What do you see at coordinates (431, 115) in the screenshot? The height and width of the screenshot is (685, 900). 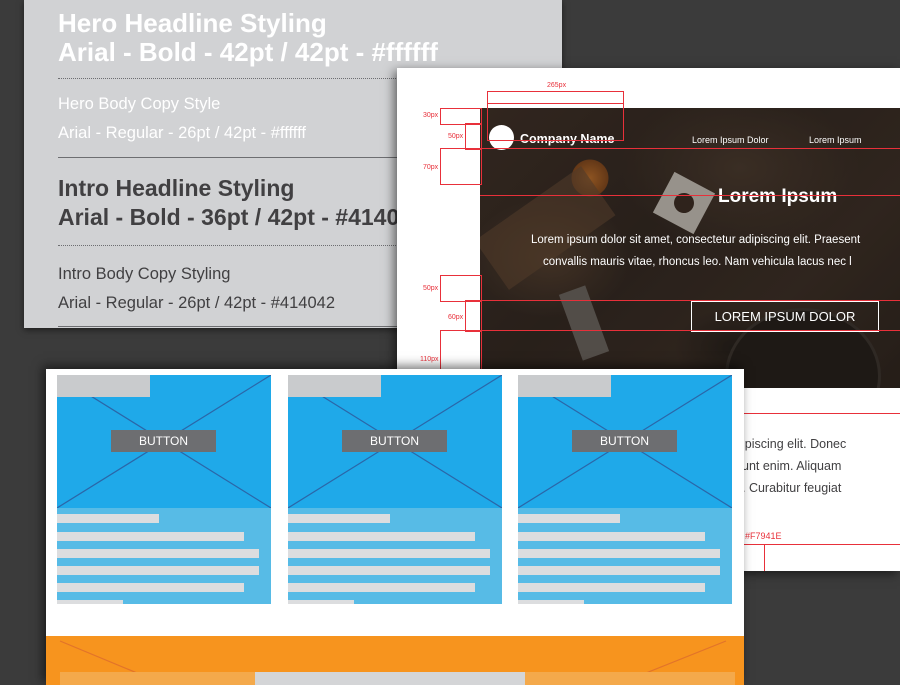 I see `spec-label: 30px` at bounding box center [431, 115].